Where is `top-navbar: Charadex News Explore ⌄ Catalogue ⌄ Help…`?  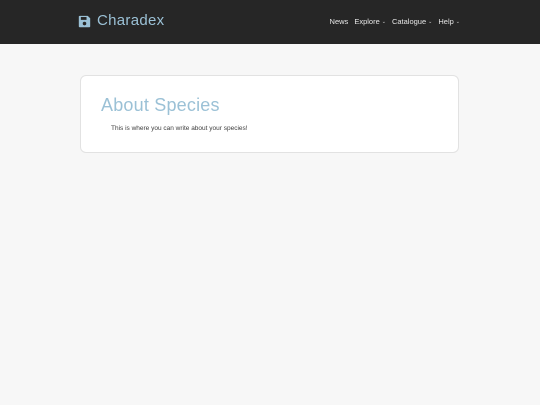
top-navbar: Charadex News Explore ⌄ Catalogue ⌄ Help… is located at coordinates (270, 22).